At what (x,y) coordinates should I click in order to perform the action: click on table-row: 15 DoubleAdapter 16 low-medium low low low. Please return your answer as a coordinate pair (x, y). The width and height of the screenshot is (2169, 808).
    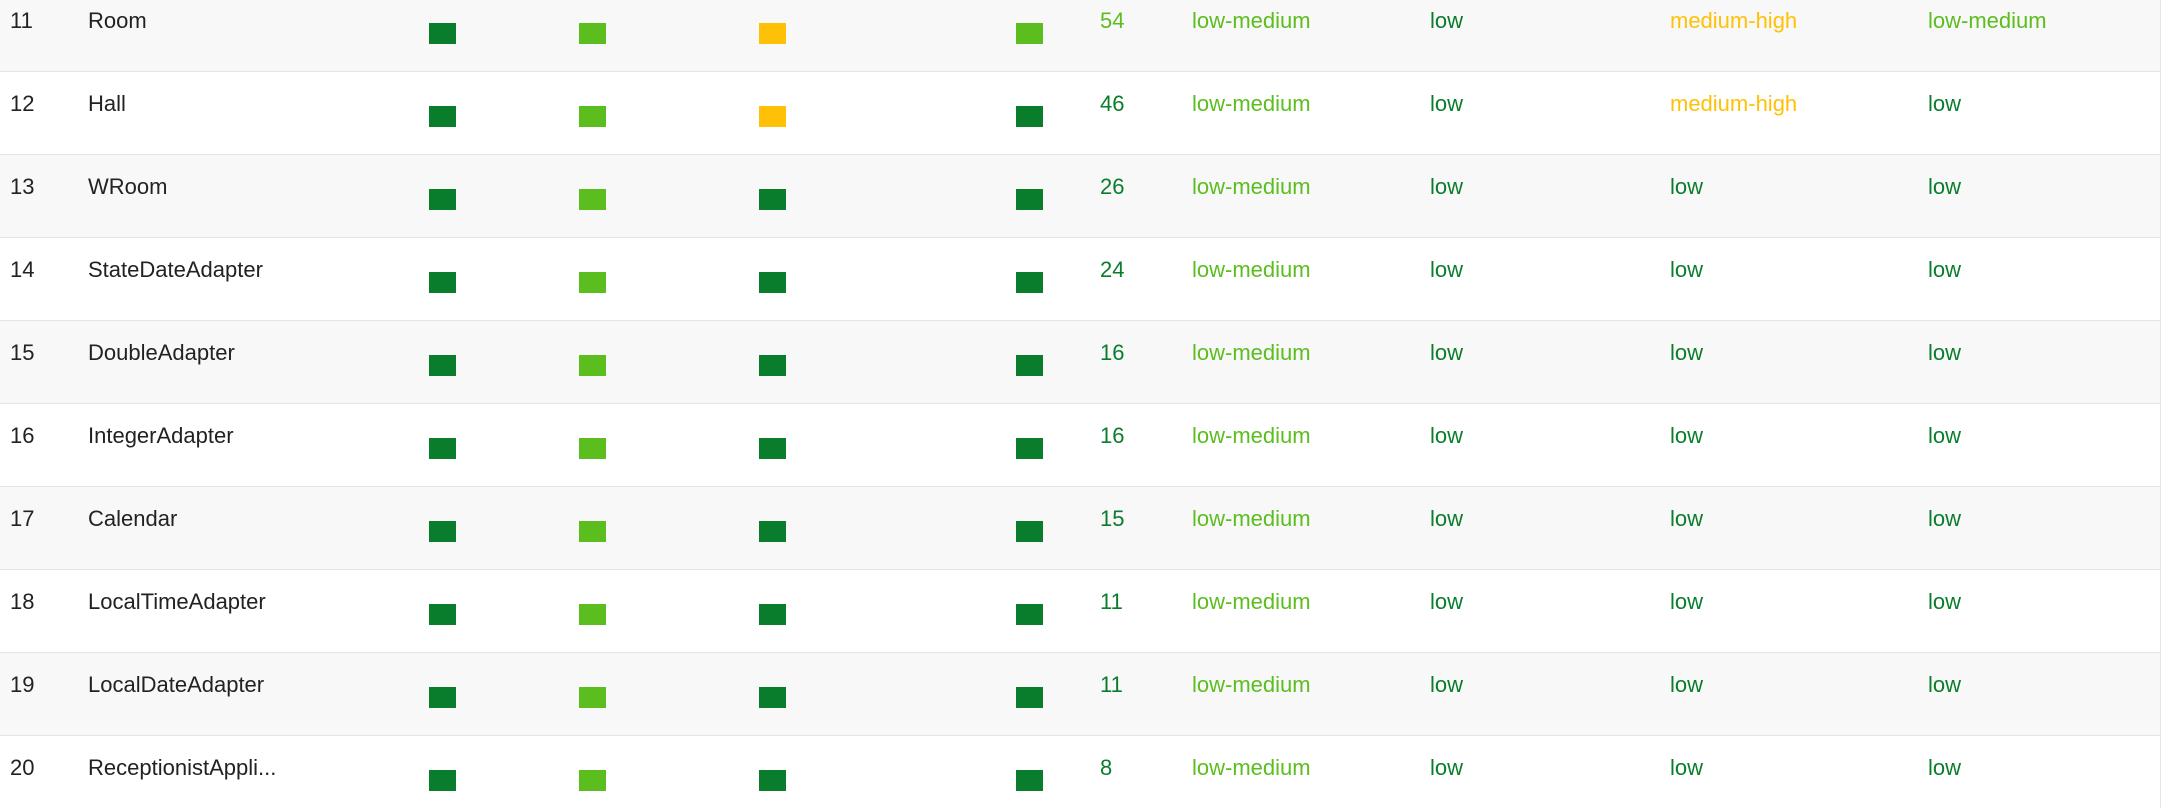
    Looking at the image, I should click on (1080, 362).